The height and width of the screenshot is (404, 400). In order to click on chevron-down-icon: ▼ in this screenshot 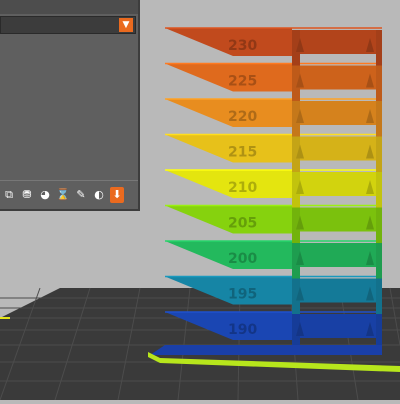, I will do `click(126, 25)`.